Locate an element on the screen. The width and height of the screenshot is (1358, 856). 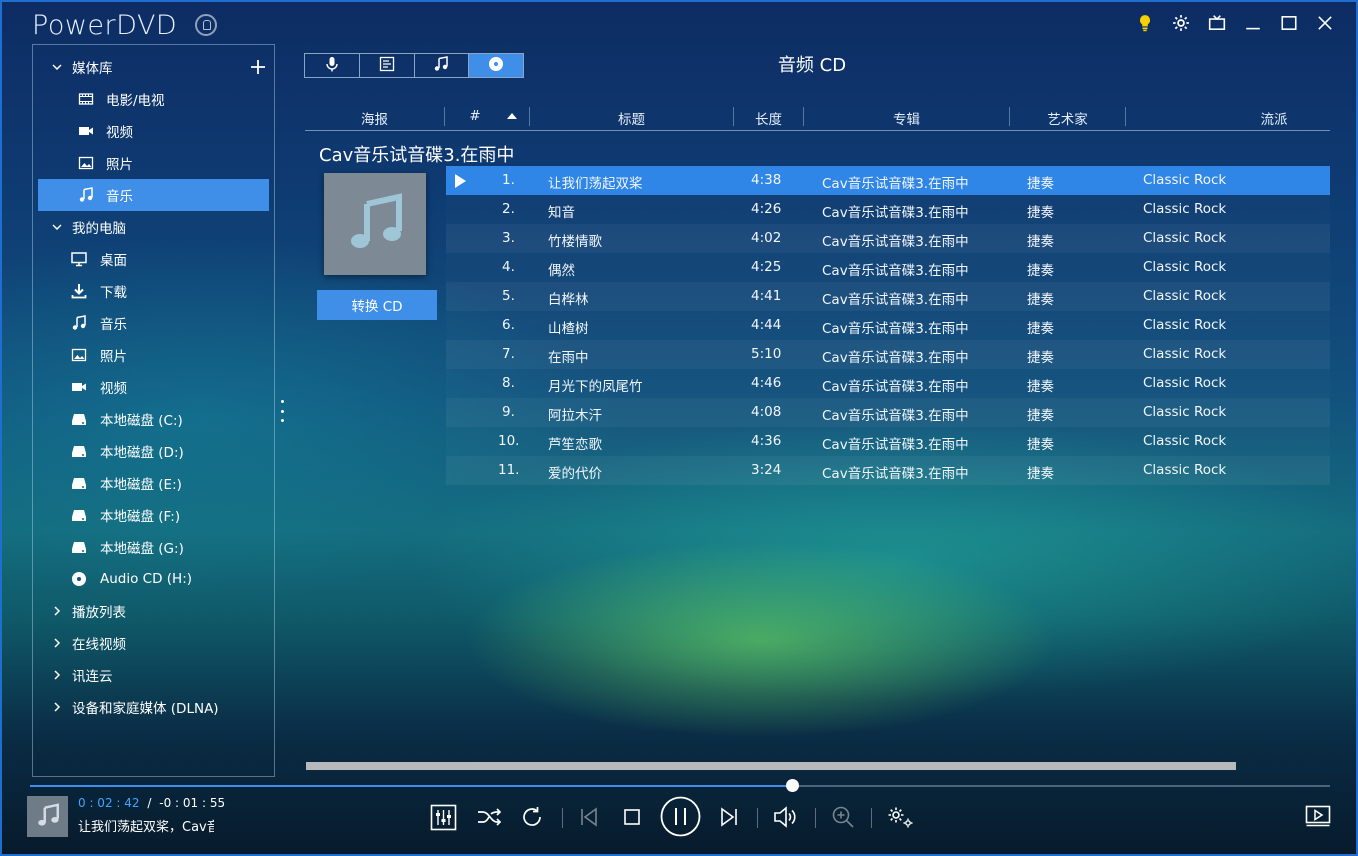
sidebar-item-drive-e: 本地磁盘 (E:) is located at coordinates (153, 483).